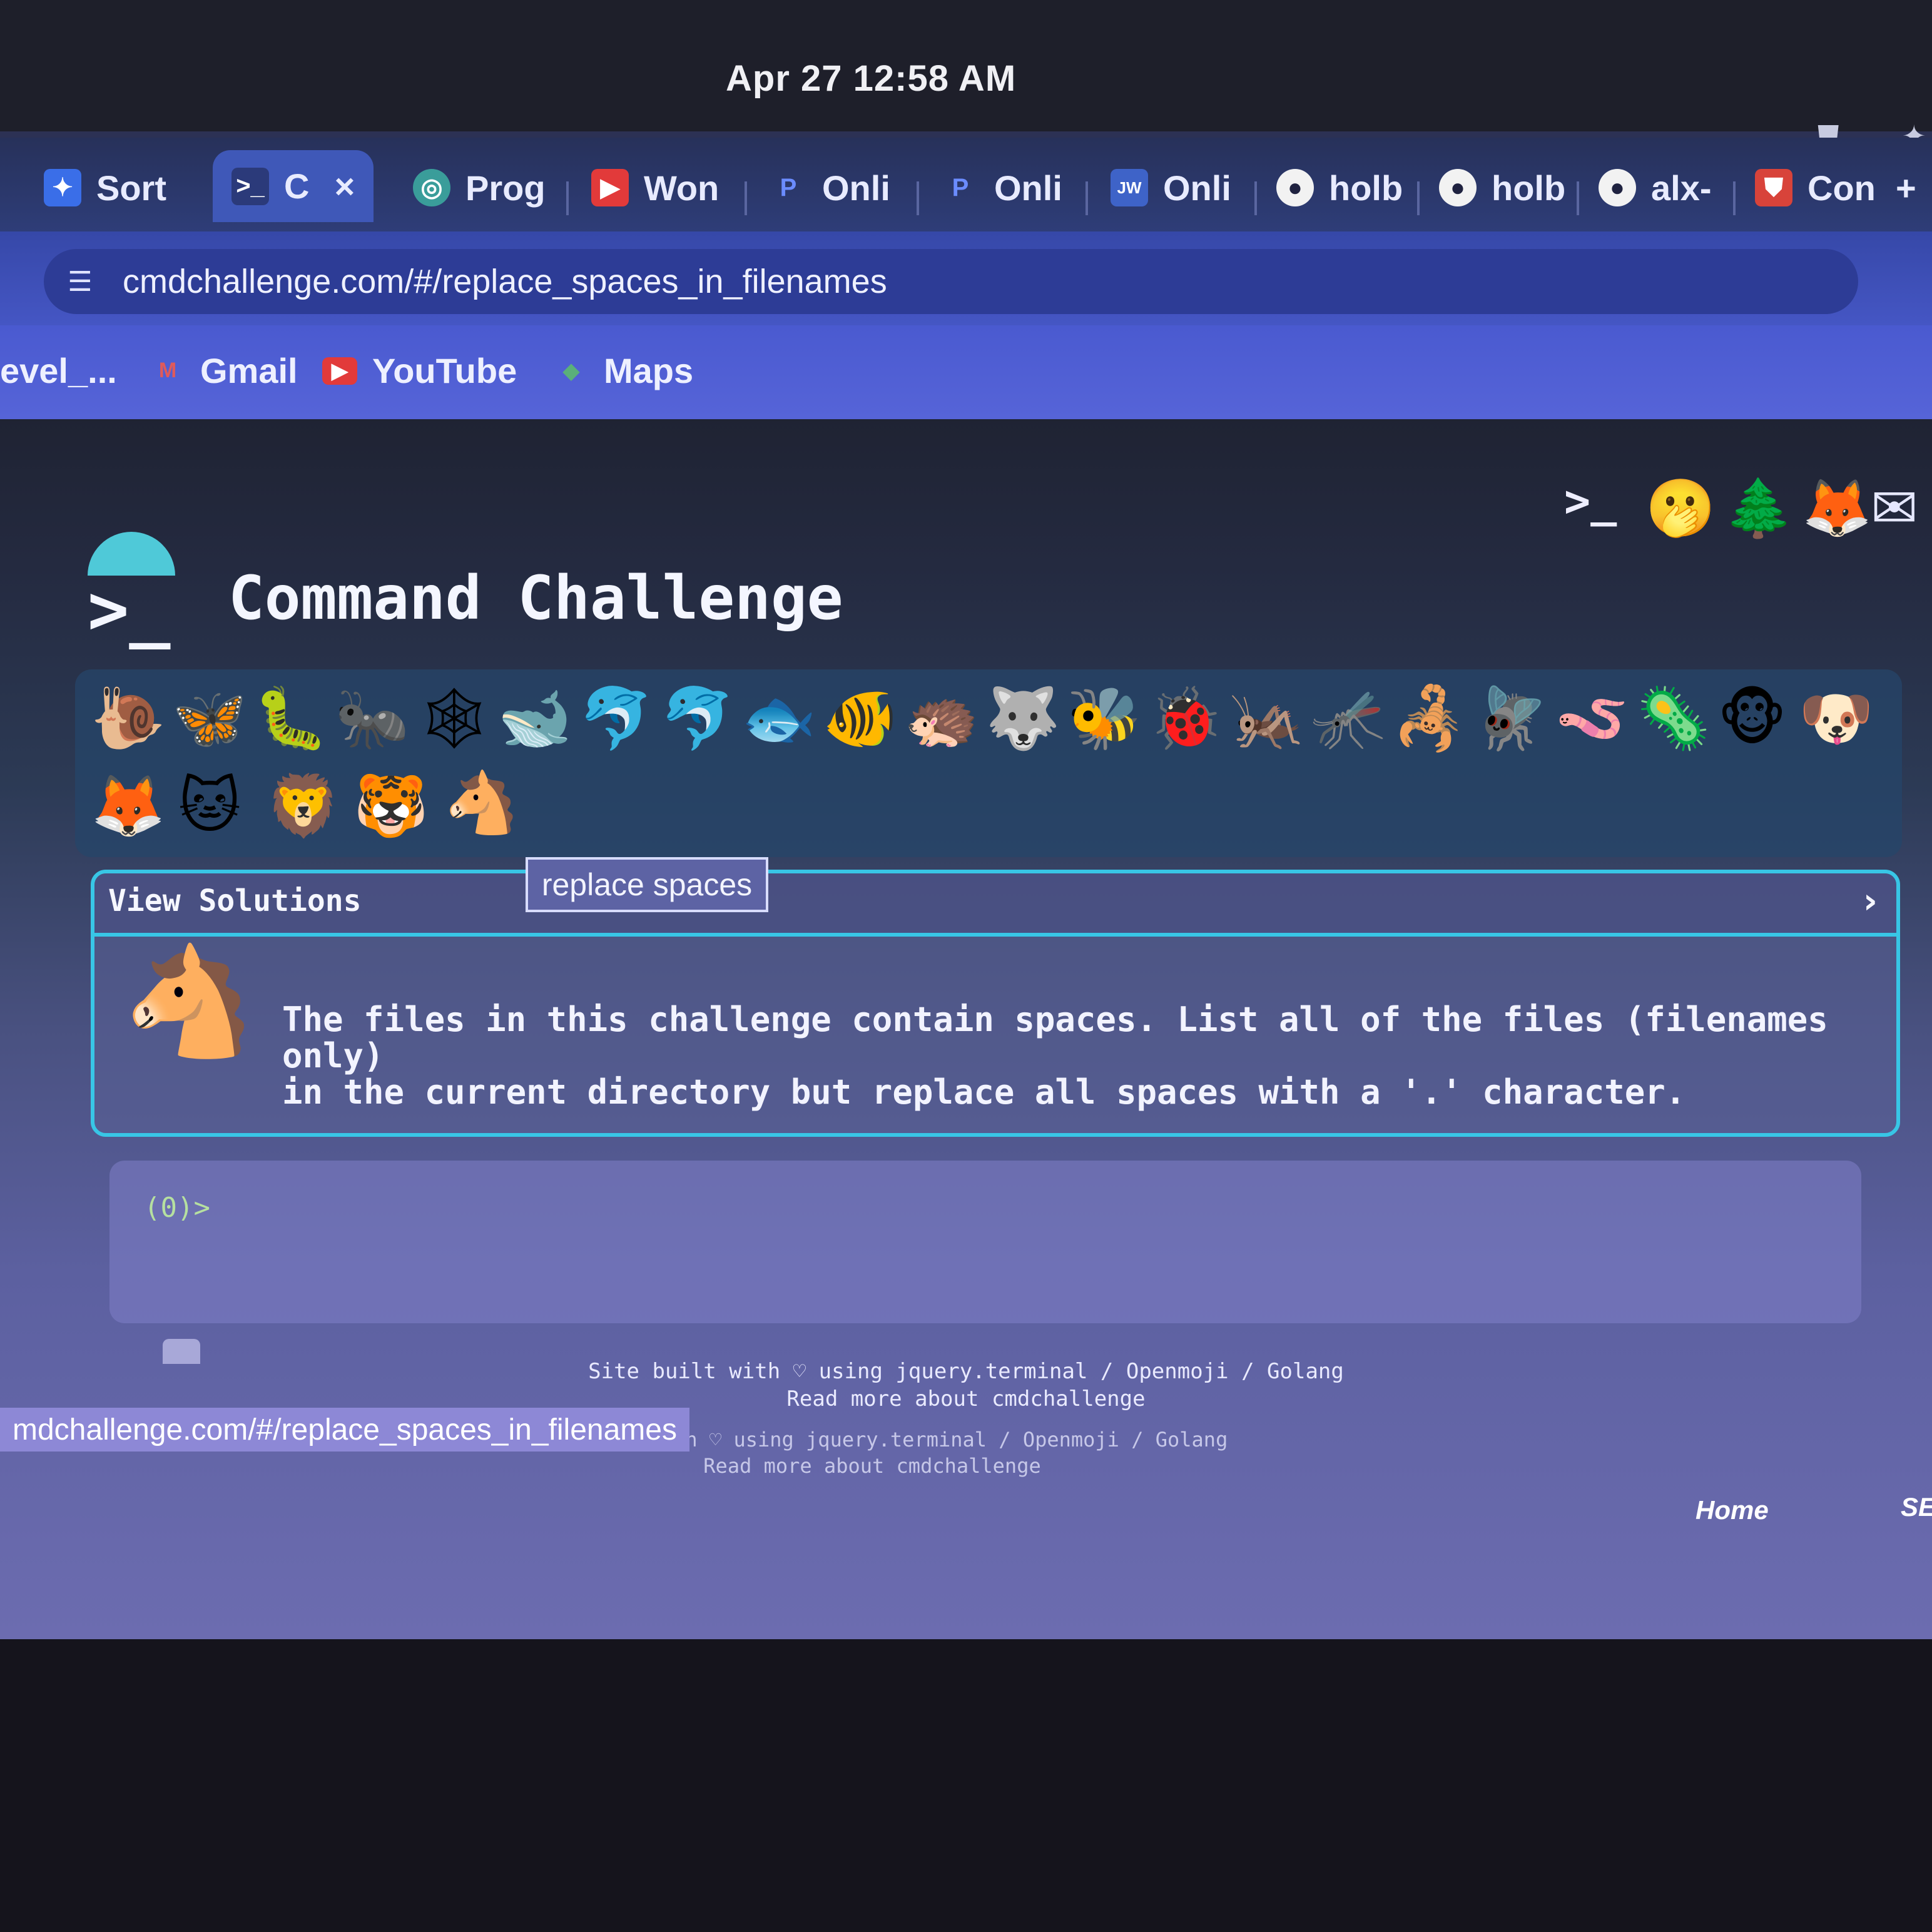  Describe the element at coordinates (1752, 718) in the screenshot. I see `challenge-monkey-icon: 🐵` at that location.